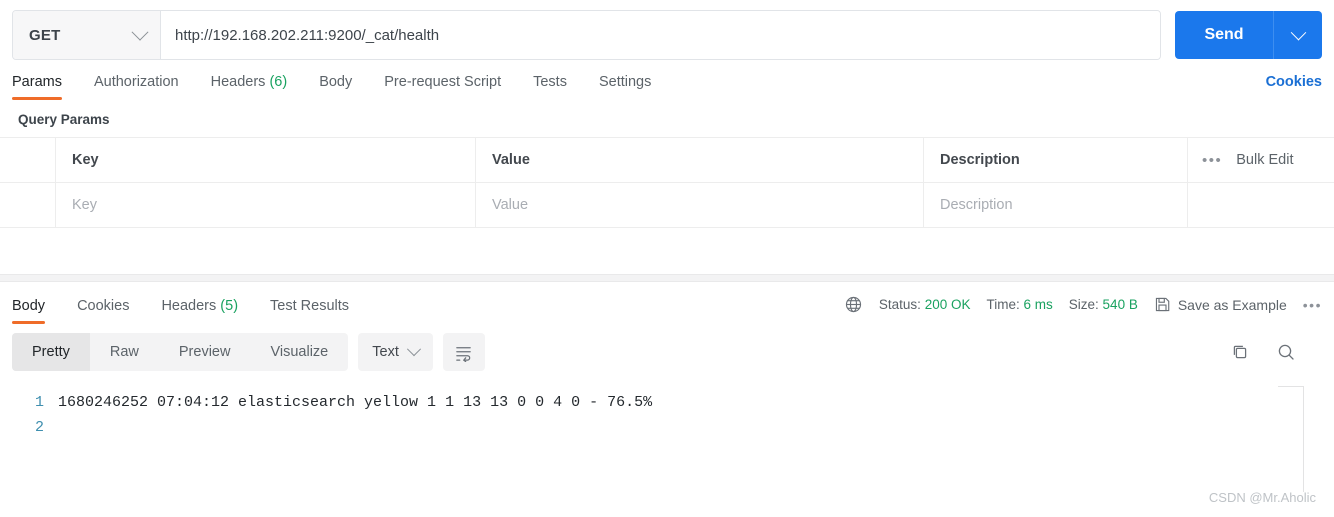 Image resolution: width=1334 pixels, height=517 pixels. What do you see at coordinates (980, 160) in the screenshot?
I see `header-description-label: Description` at bounding box center [980, 160].